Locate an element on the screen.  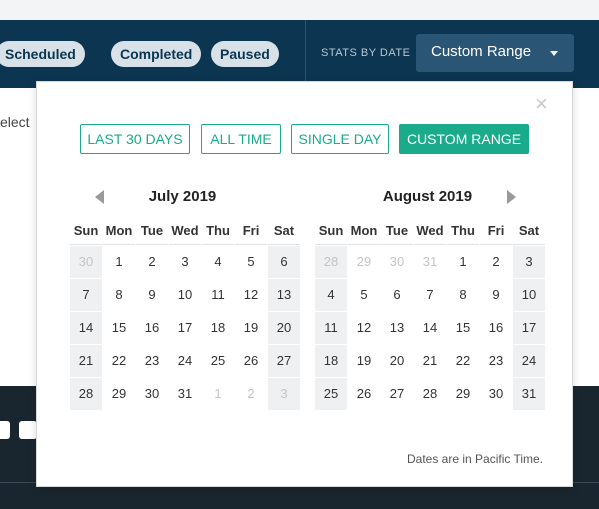
top-strip is located at coordinates (299, 10).